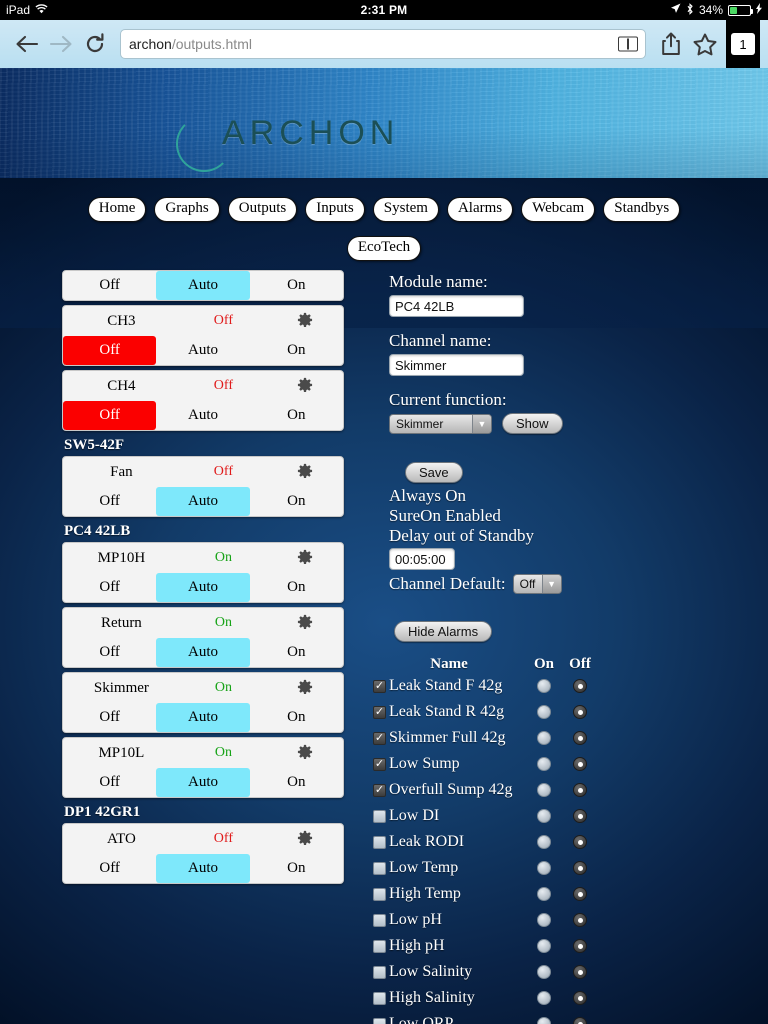 The image size is (768, 1024). I want to click on nav-item-standbys: Standbys, so click(642, 209).